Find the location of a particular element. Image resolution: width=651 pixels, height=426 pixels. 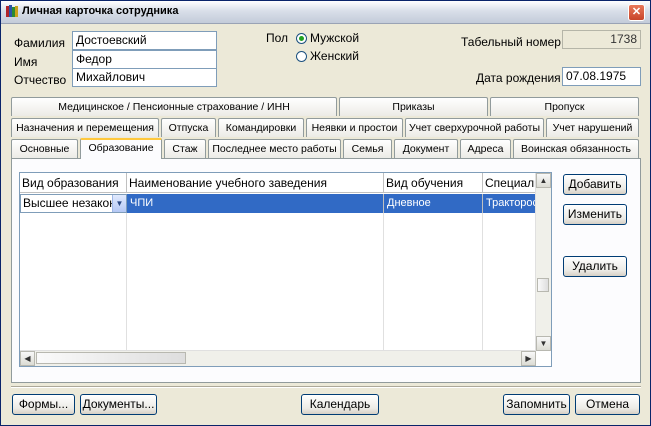

horizontal-scroll-thumb is located at coordinates (111, 358).